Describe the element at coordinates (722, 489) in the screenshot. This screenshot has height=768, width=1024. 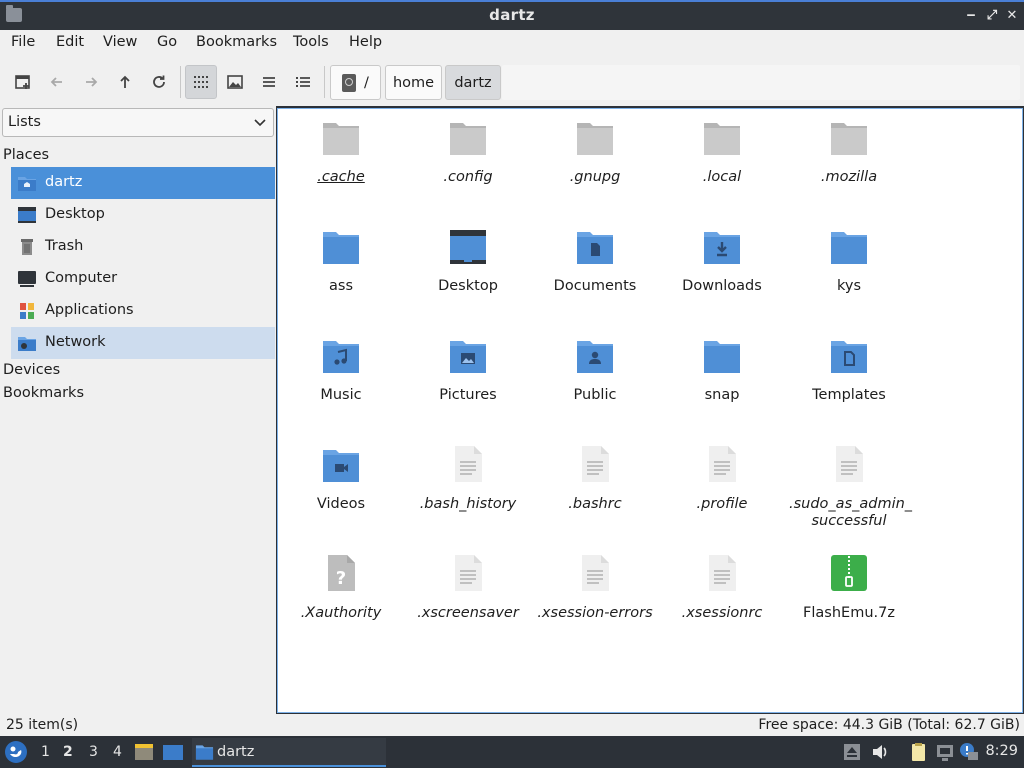
I see `file-item: .profile` at that location.